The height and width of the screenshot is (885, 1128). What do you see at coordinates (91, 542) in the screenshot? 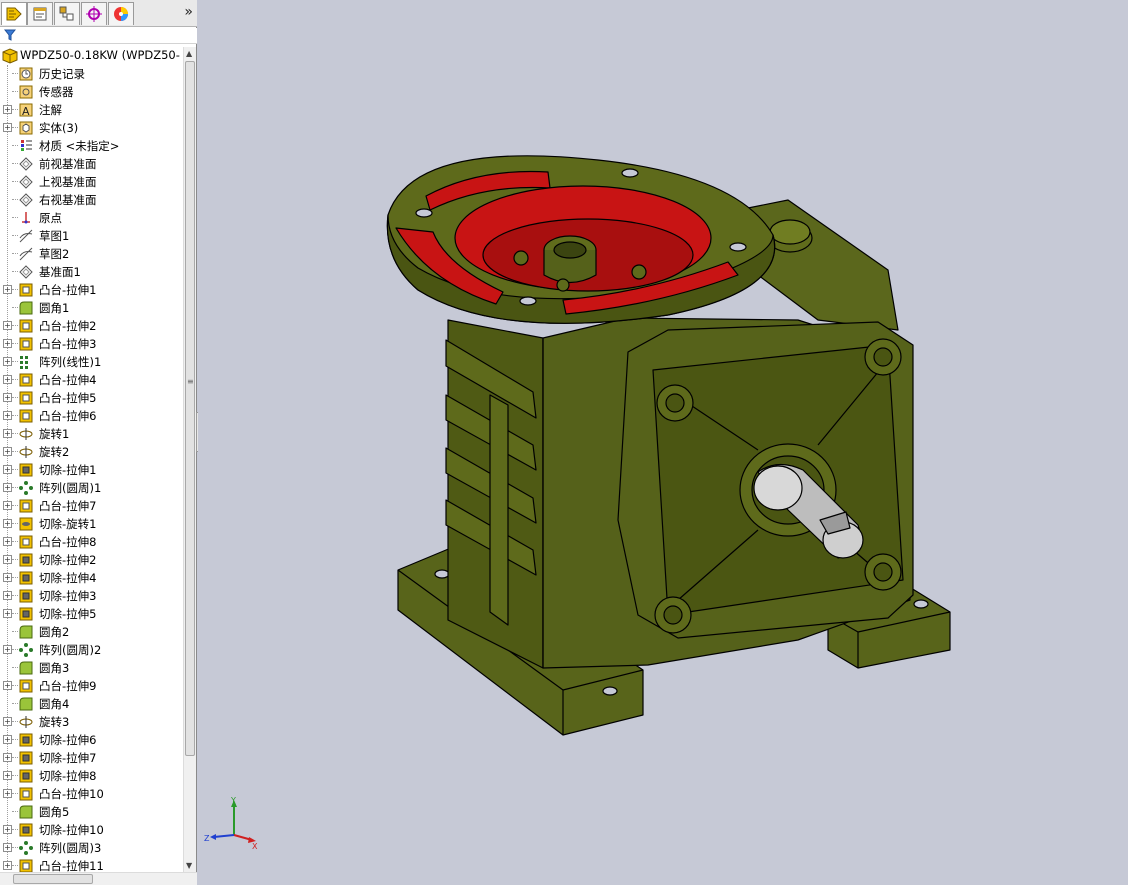
I see `tree-item: + 凸台-拉伸8` at bounding box center [91, 542].